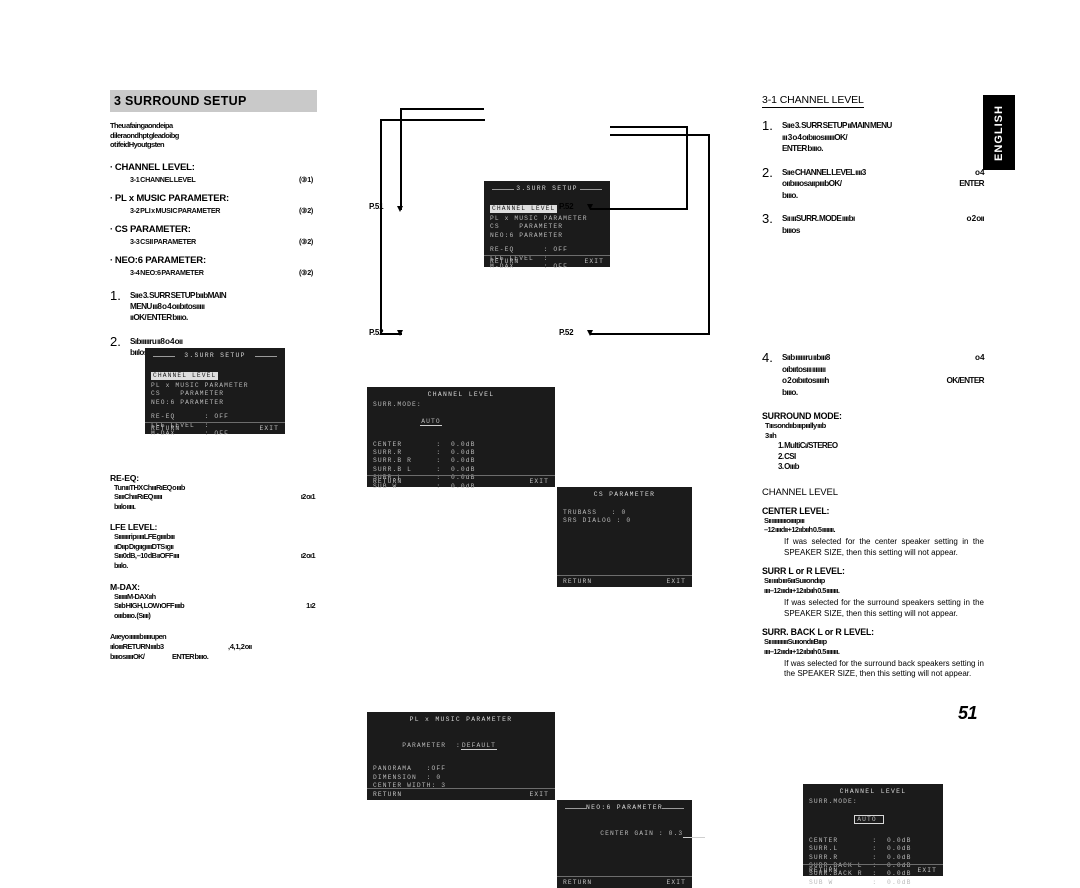  What do you see at coordinates (767, 357) in the screenshot?
I see `step-number: 4.` at bounding box center [767, 357].